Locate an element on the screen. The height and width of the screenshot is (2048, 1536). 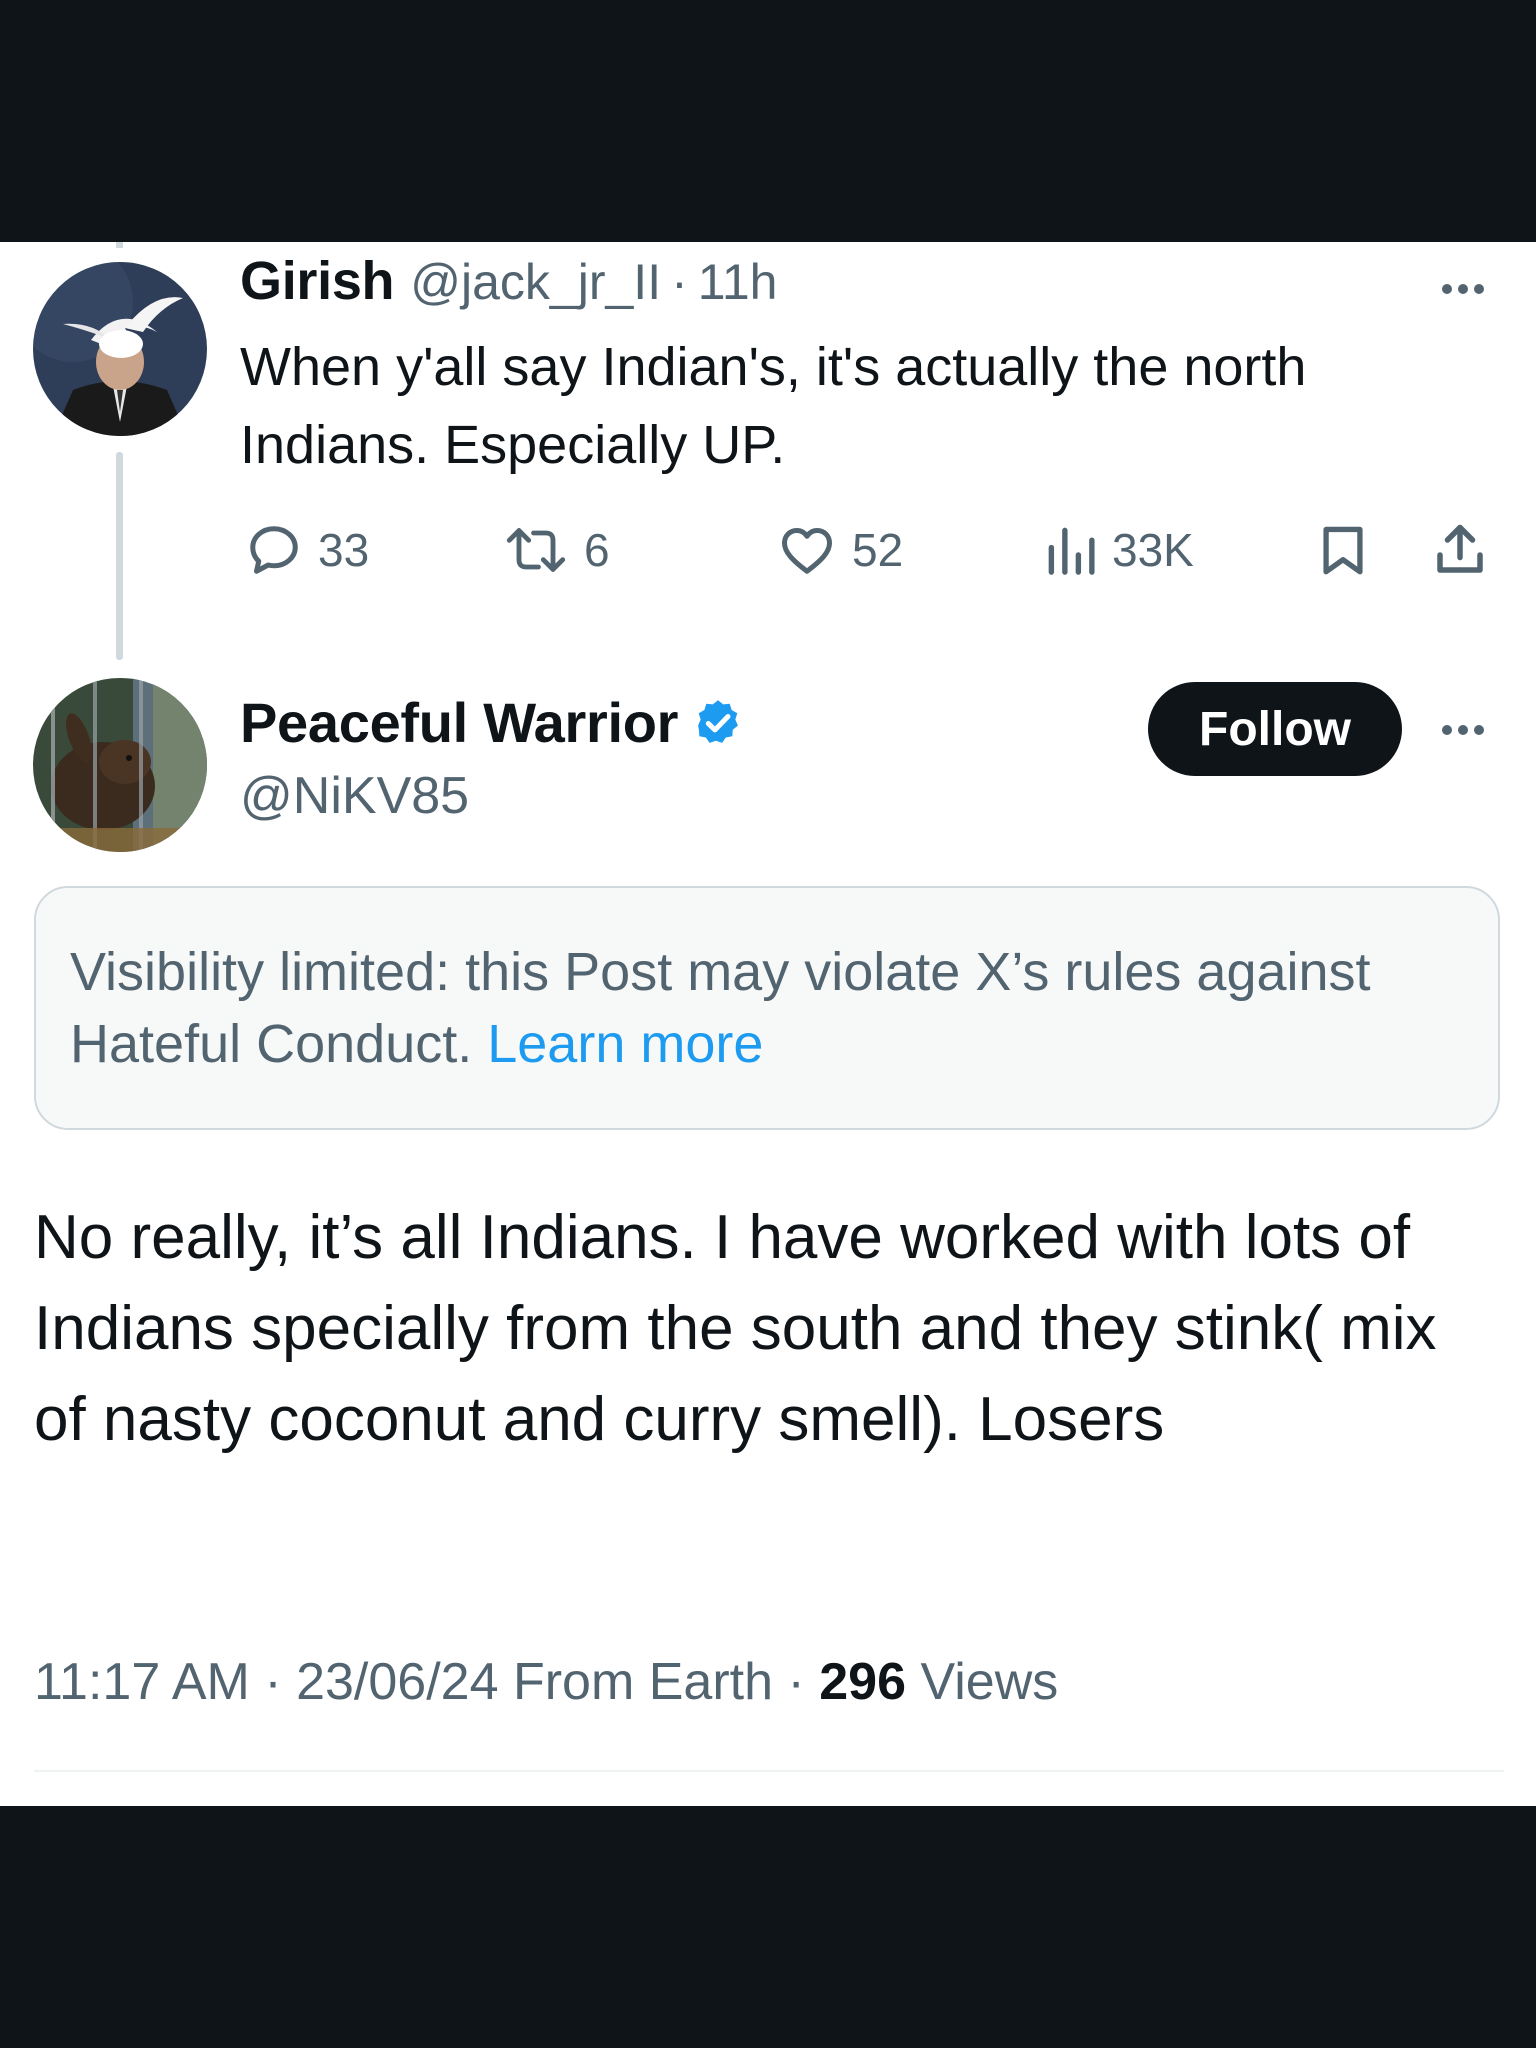
parent-author-handle: @jack_jr_II is located at coordinates (535, 282).